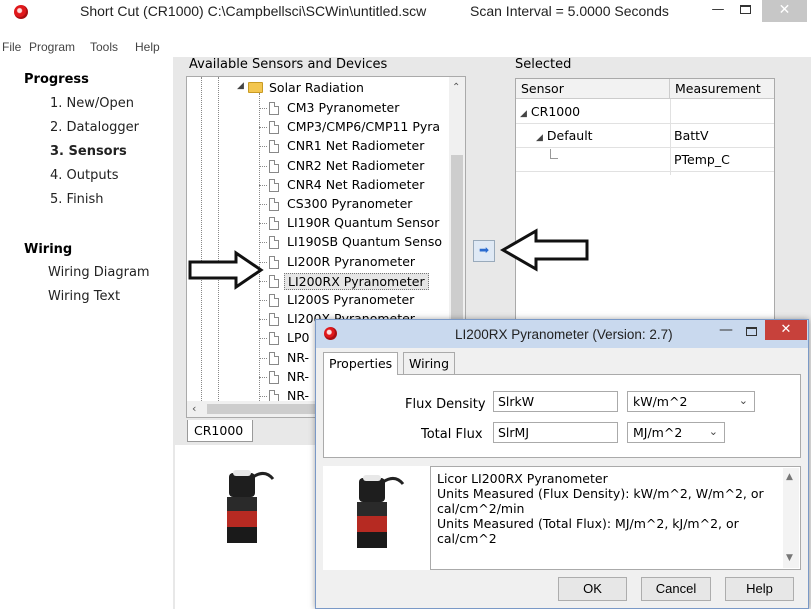 The image size is (811, 609). Describe the element at coordinates (726, 330) in the screenshot. I see `dialog-minimize-button: —` at that location.